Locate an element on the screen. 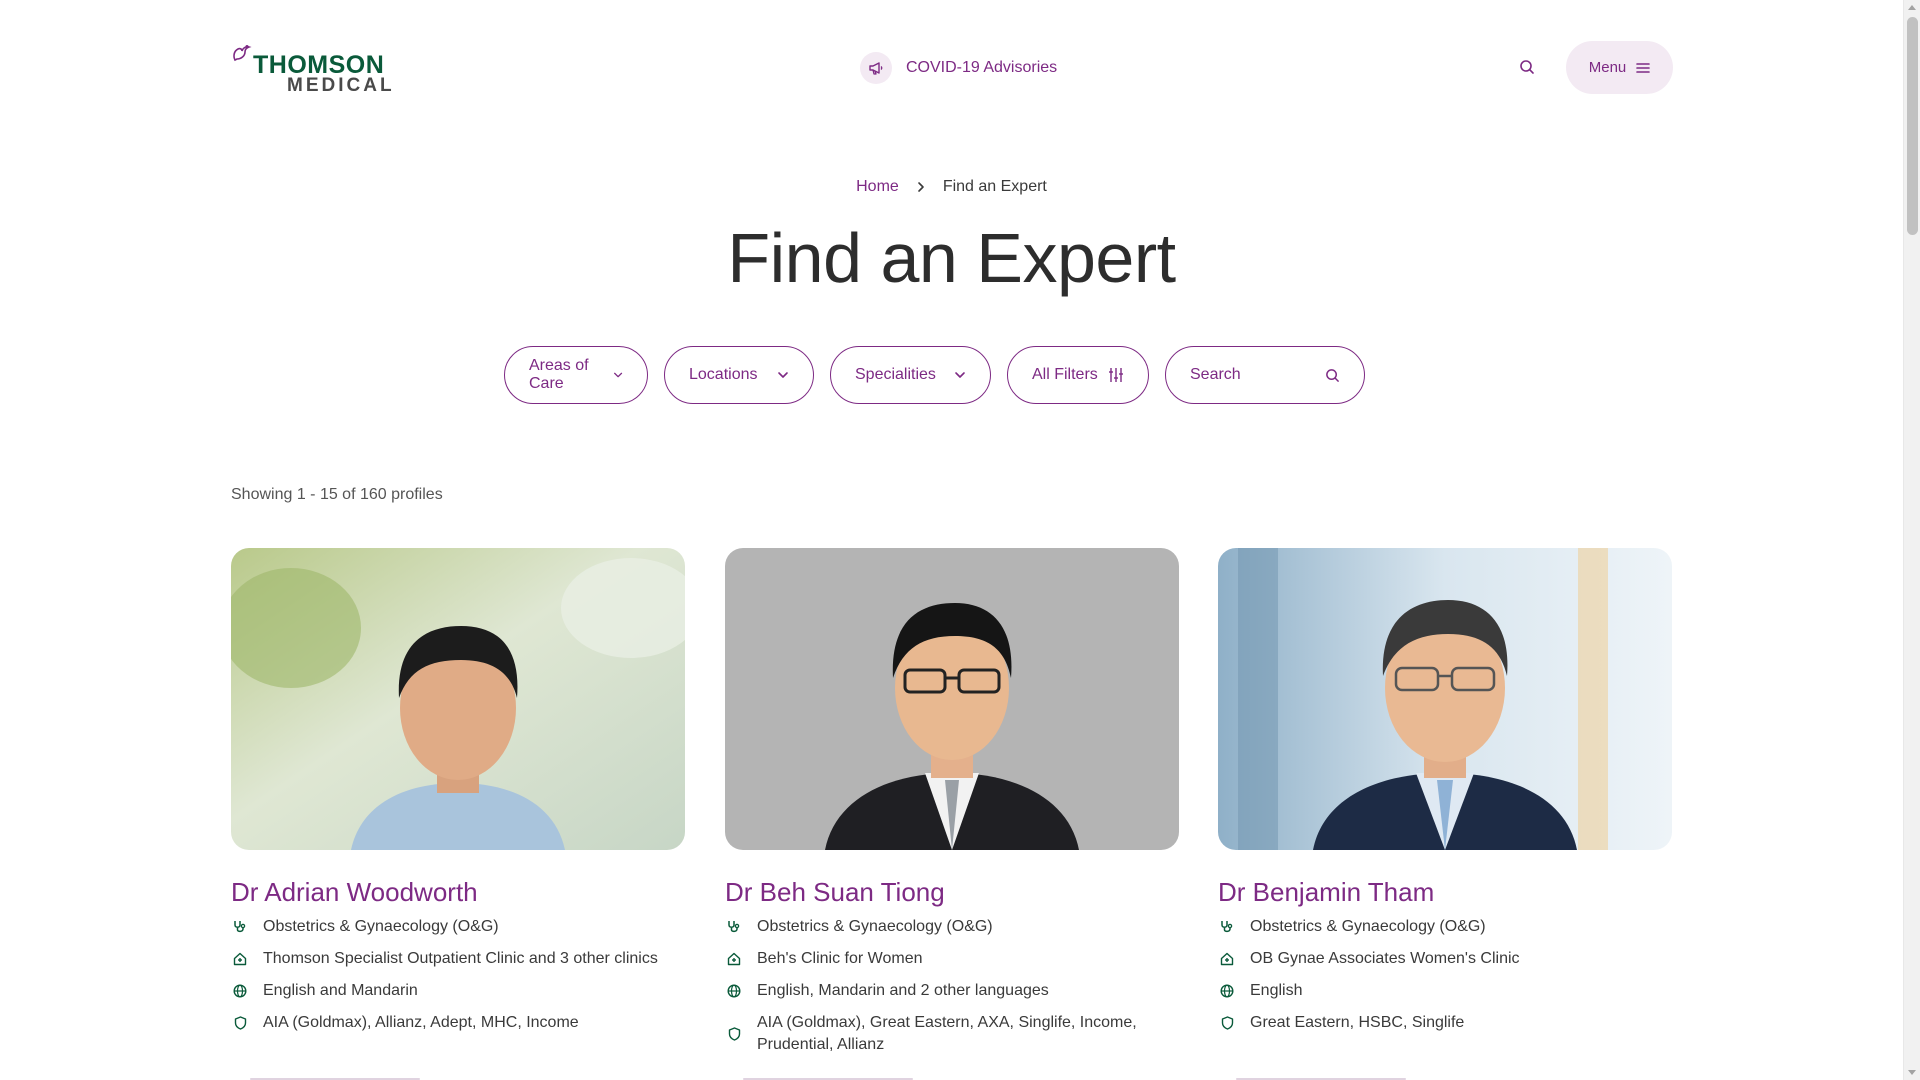 The height and width of the screenshot is (1080, 1920). doctor-insurance-row: Great Eastern, HSBC, Singlife is located at coordinates (1445, 1023).